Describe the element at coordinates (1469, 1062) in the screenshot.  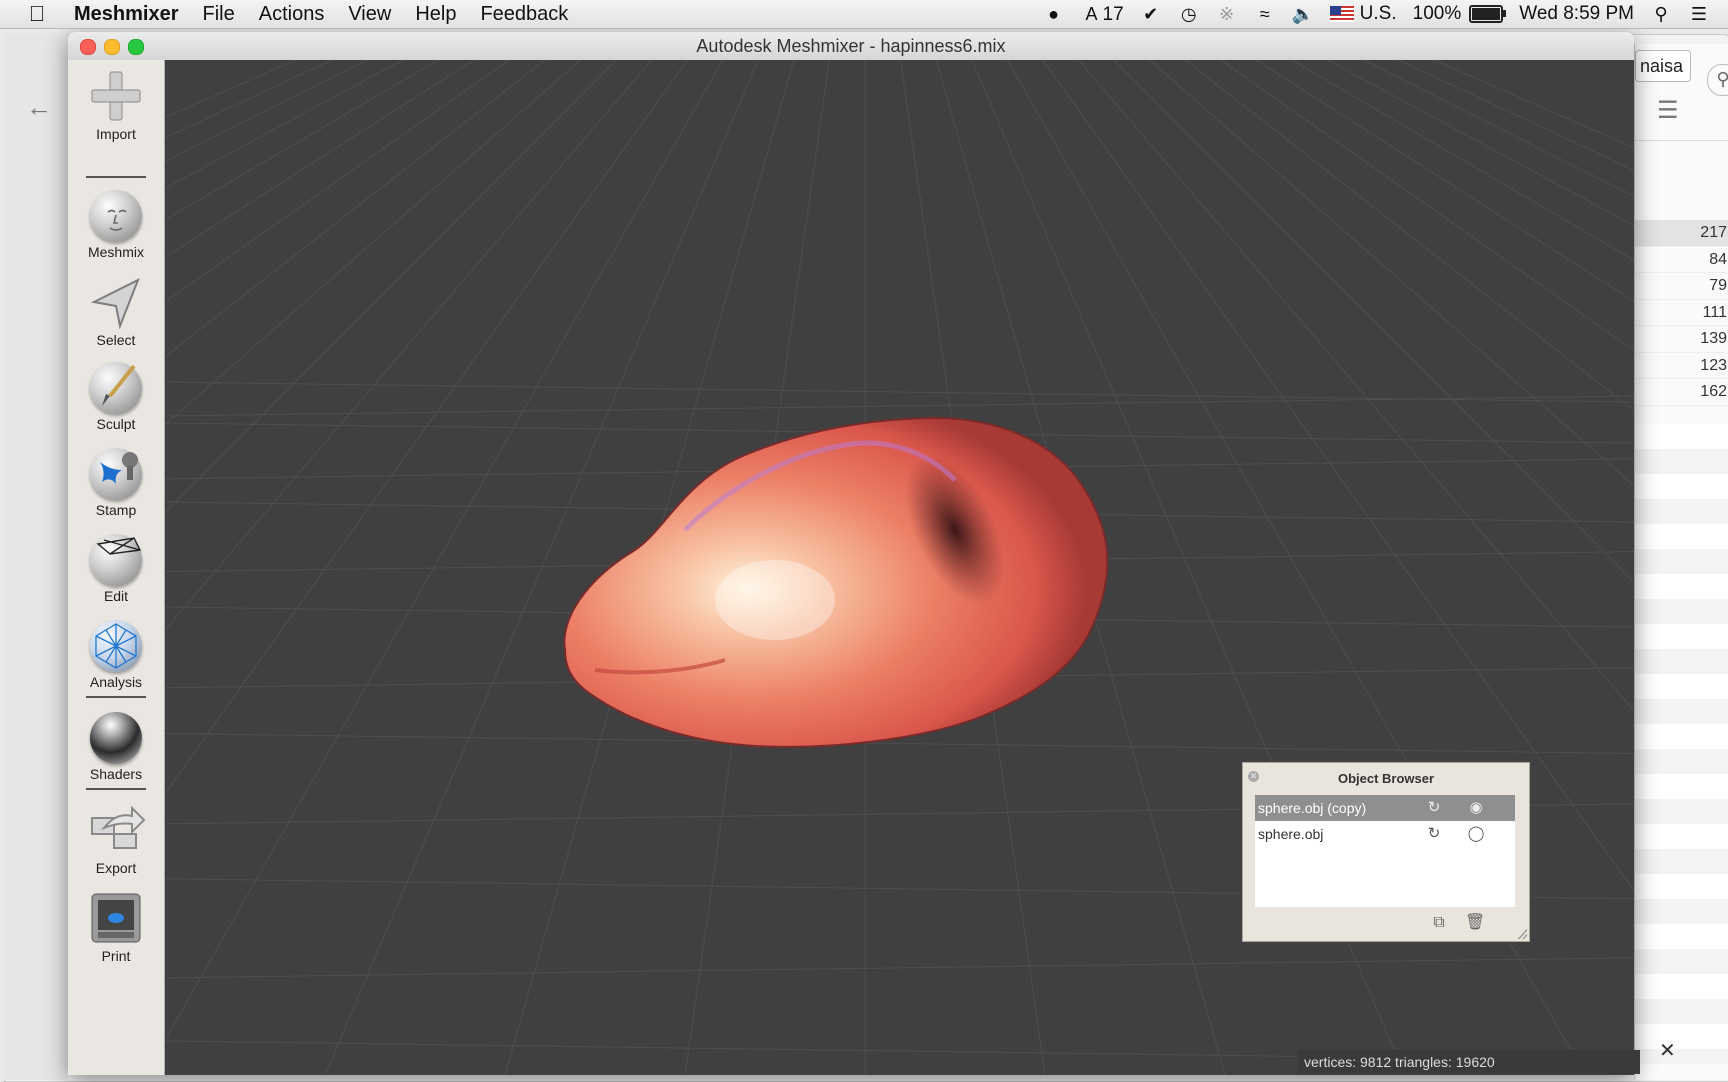
I see `mesh-stats-status: vertices: 9812 triangles: 19620` at that location.